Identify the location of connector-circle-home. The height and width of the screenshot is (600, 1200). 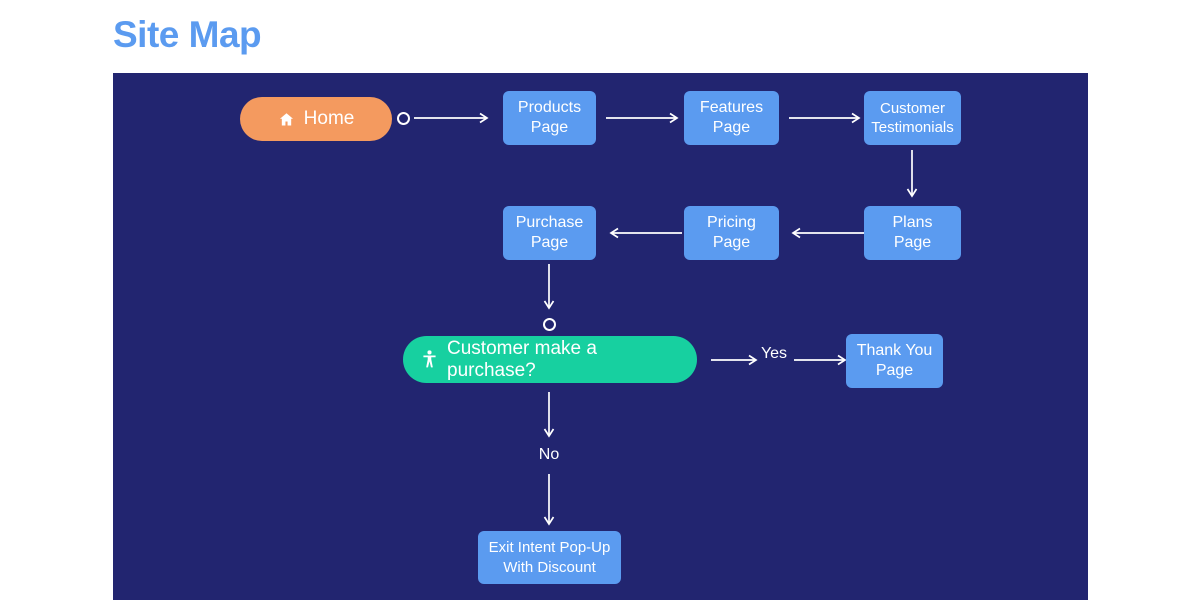
(403, 118).